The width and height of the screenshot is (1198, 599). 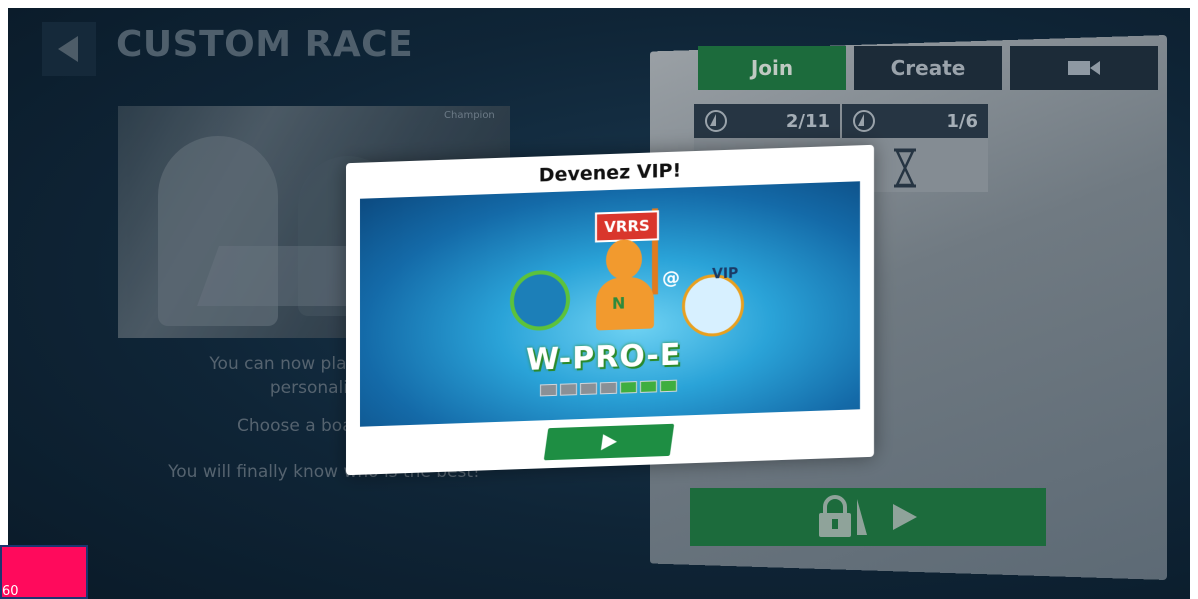 What do you see at coordinates (265, 44) in the screenshot?
I see `page-title: CUSTOM RACE` at bounding box center [265, 44].